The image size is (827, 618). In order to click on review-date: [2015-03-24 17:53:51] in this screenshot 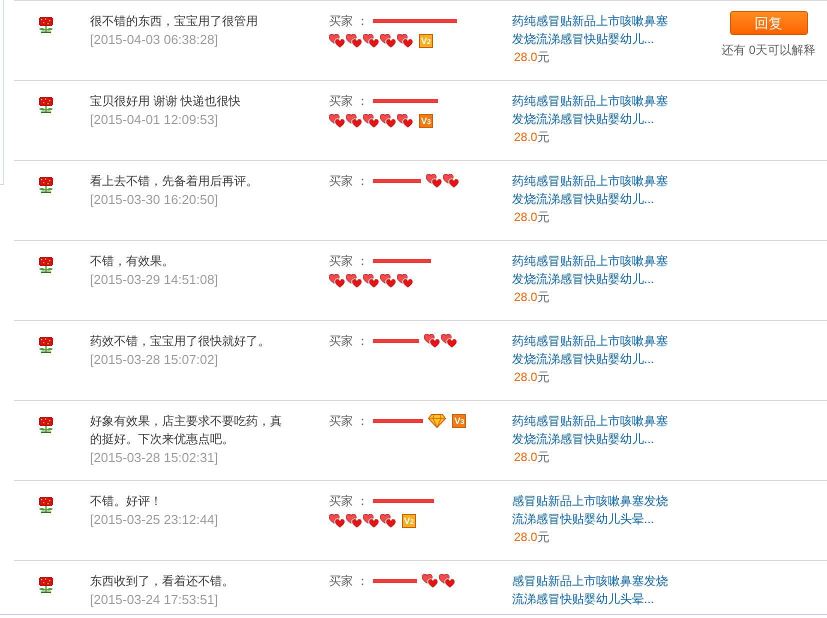, I will do `click(154, 600)`.